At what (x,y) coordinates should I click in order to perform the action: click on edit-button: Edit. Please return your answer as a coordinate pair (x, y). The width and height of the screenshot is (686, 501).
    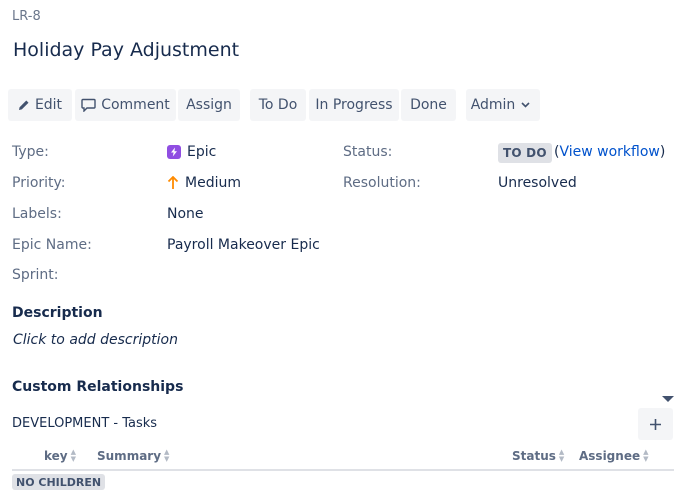
    Looking at the image, I should click on (40, 105).